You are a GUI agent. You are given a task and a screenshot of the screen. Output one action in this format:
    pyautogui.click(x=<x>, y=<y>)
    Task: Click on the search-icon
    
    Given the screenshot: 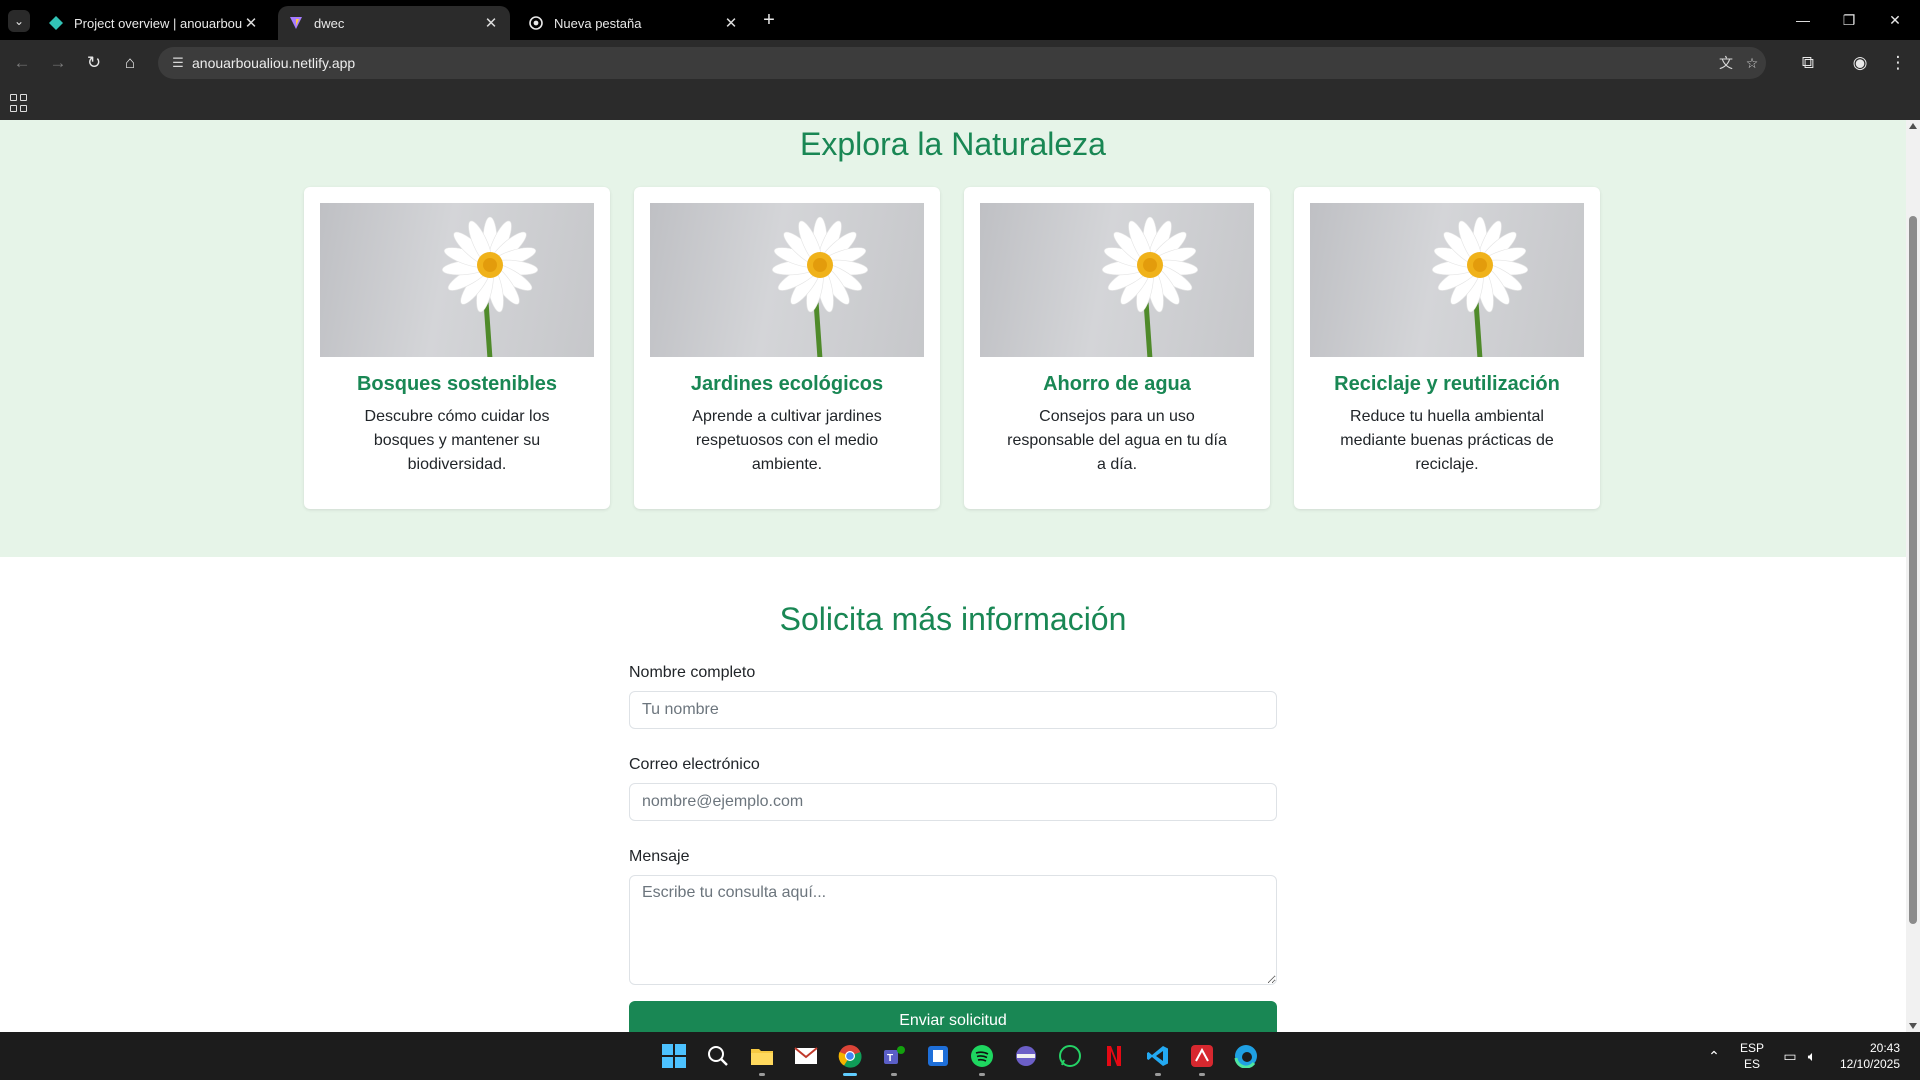 What is the action you would take?
    pyautogui.click(x=718, y=1056)
    